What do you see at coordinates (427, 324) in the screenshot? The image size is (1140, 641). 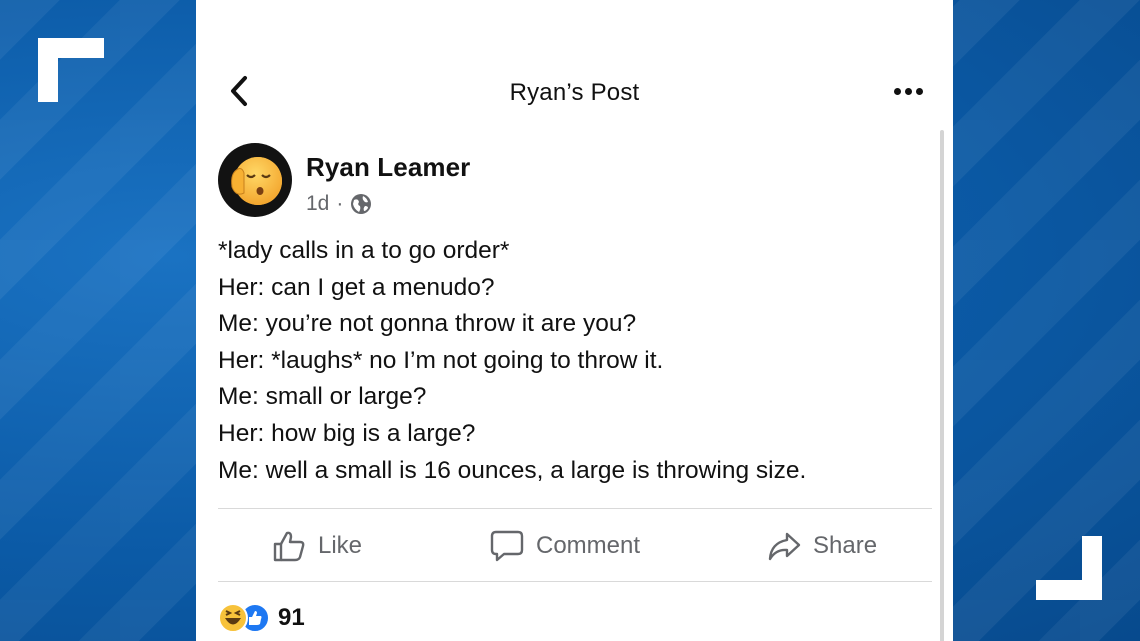 I see `post-line: Me: you’re not gonna throw it are you?` at bounding box center [427, 324].